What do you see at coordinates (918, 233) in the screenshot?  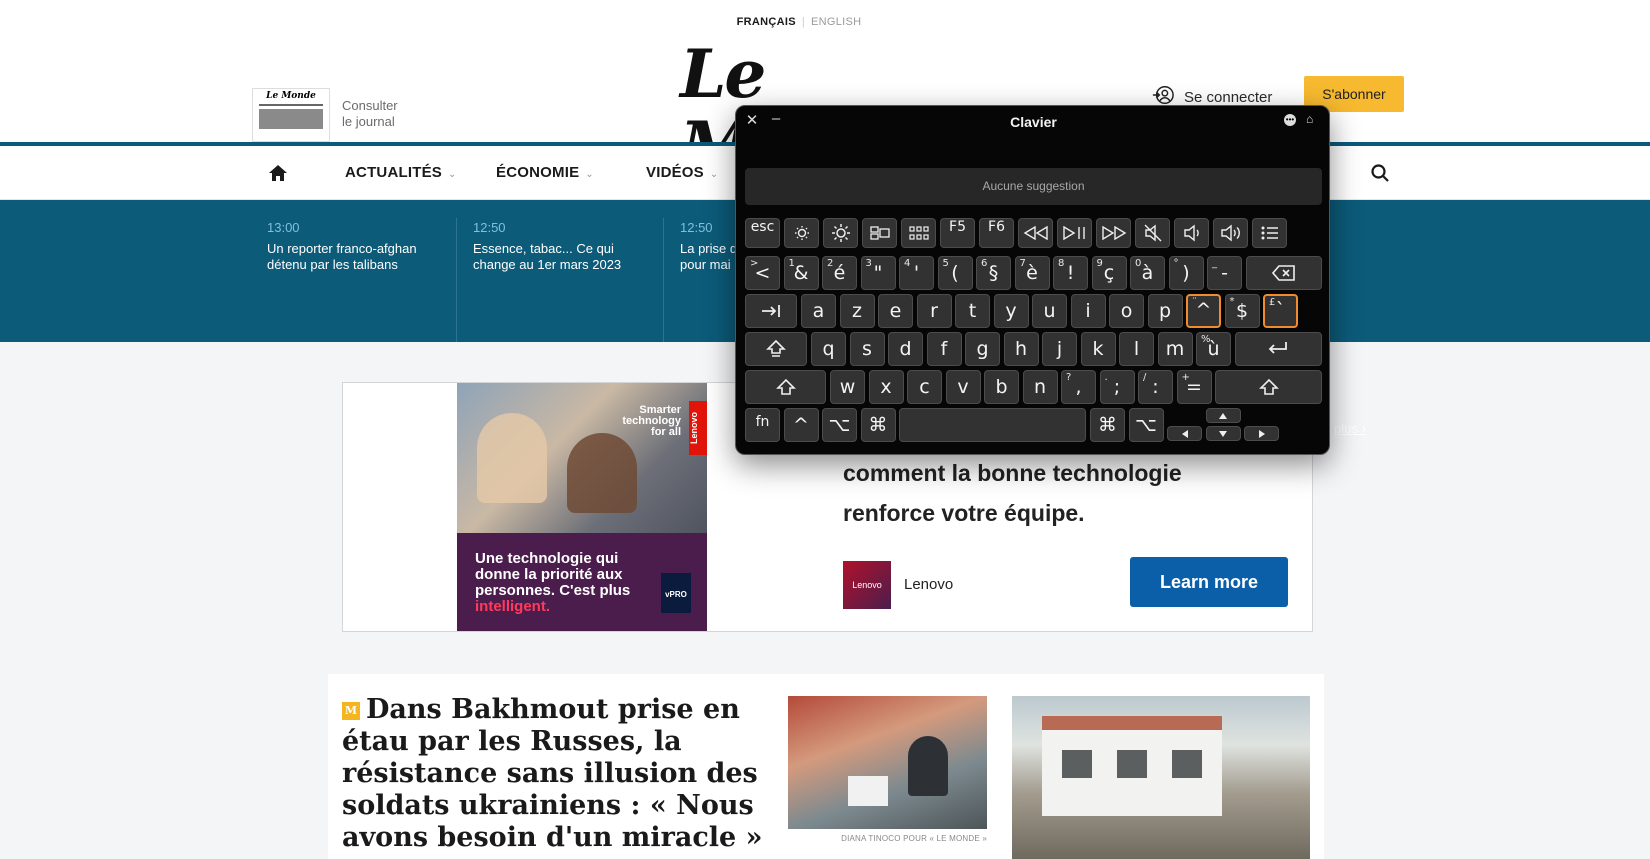 I see `key-launchpad` at bounding box center [918, 233].